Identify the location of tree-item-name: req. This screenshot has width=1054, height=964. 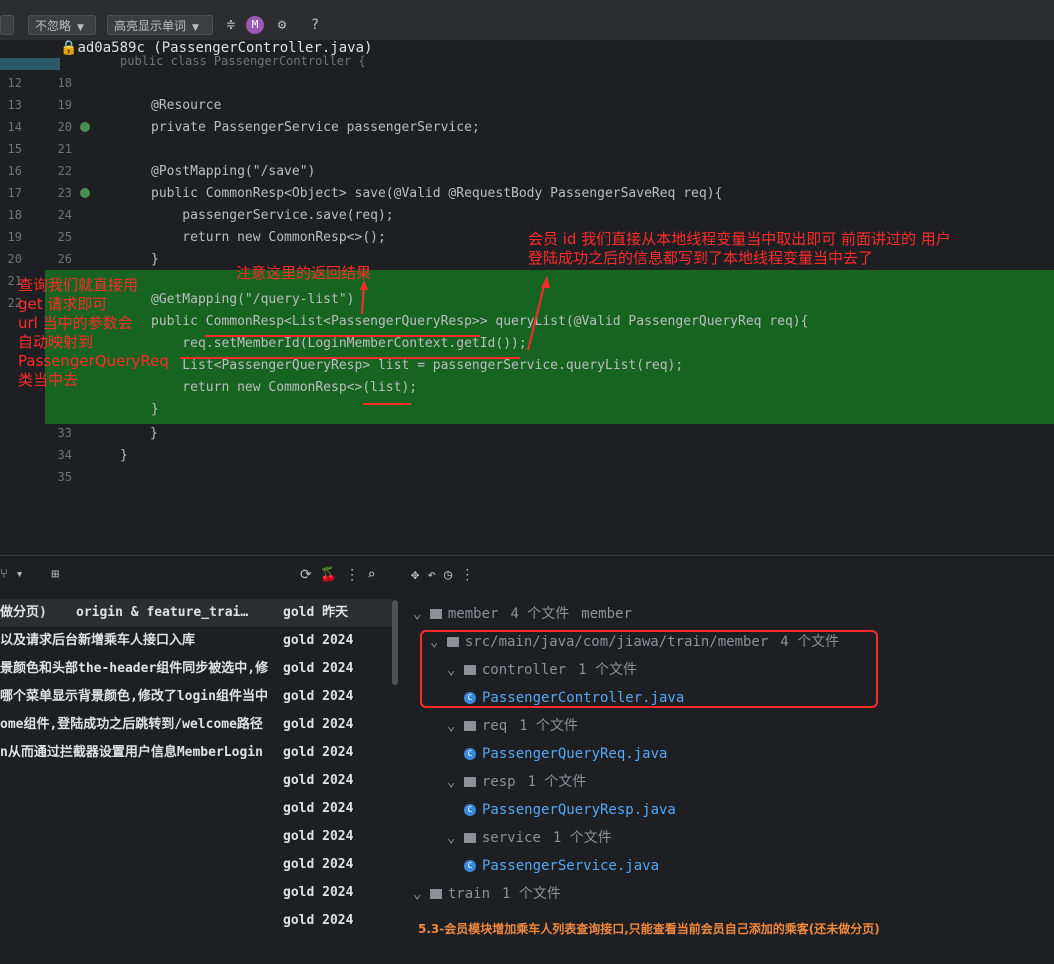
(494, 726).